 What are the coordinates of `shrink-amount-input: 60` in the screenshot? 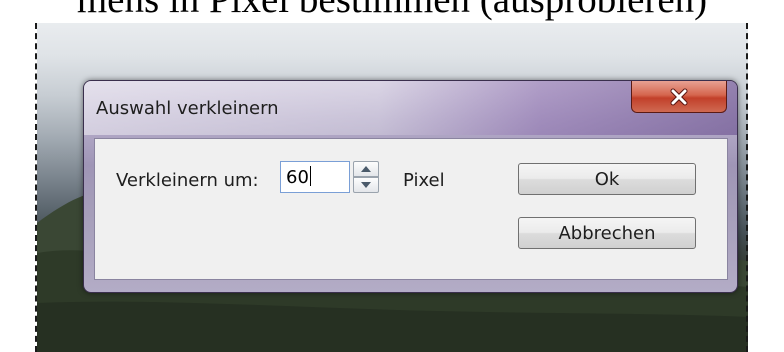 It's located at (315, 177).